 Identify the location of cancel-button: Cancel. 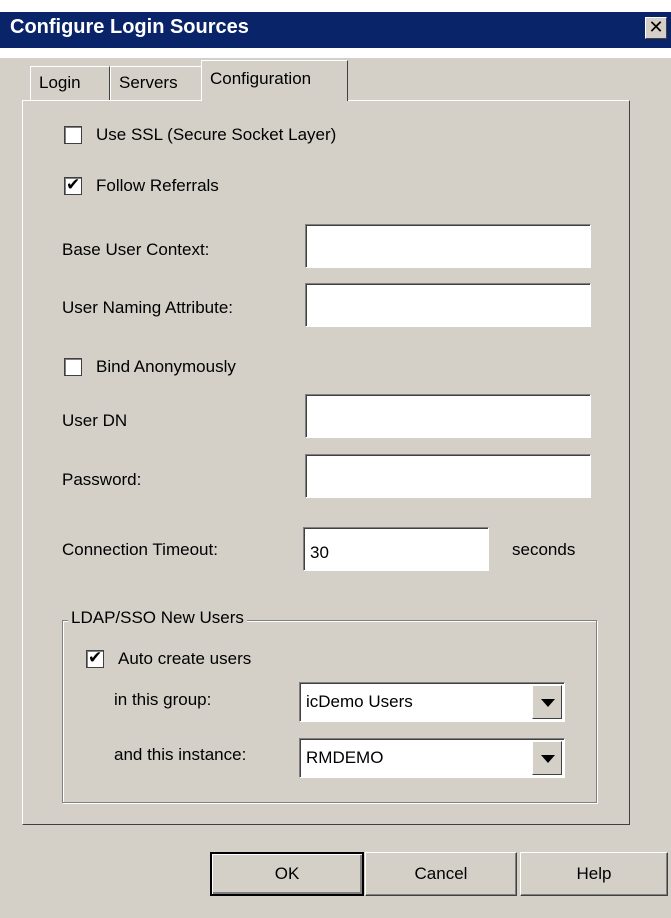
(441, 874).